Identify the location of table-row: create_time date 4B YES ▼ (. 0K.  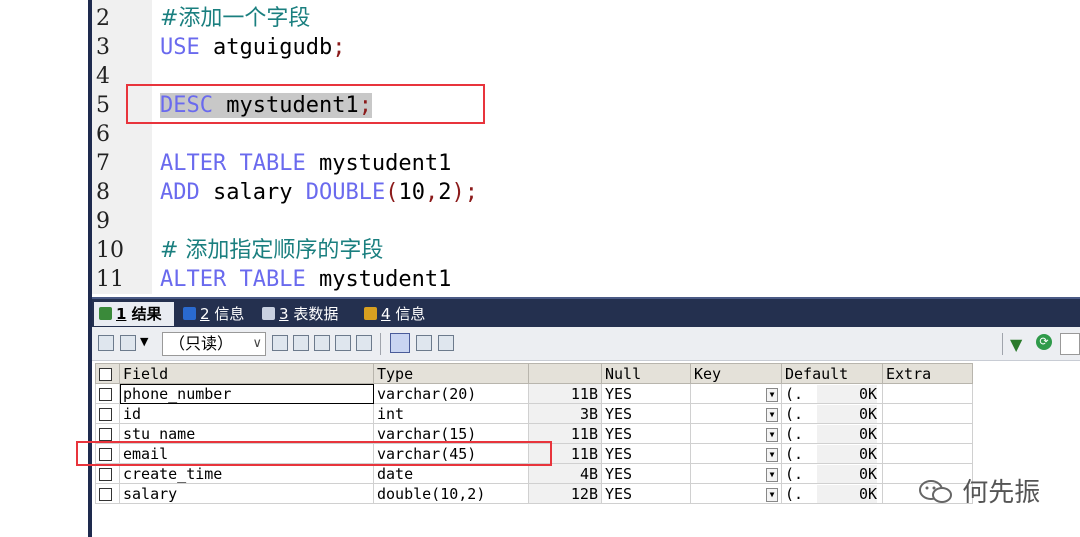
(534, 473).